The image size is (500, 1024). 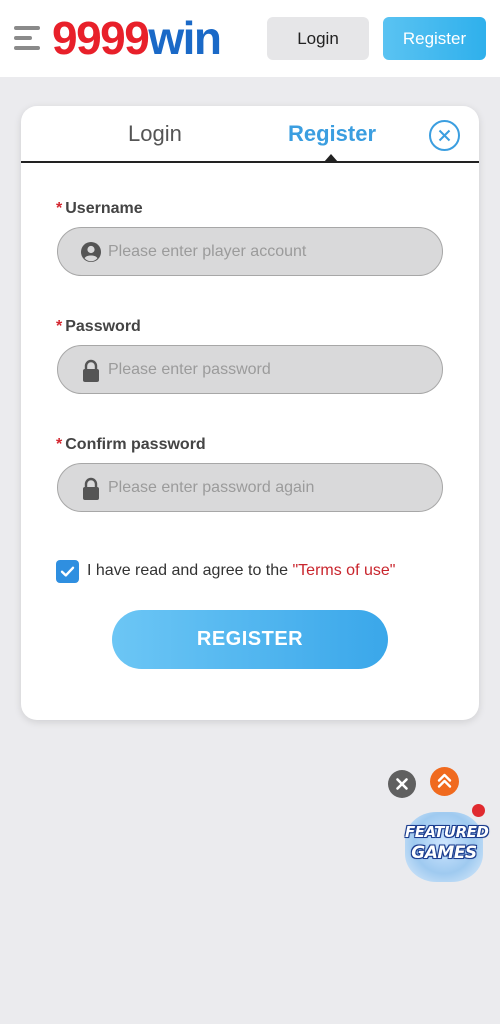 What do you see at coordinates (131, 444) in the screenshot?
I see `confirm-password-label: * Confirm password` at bounding box center [131, 444].